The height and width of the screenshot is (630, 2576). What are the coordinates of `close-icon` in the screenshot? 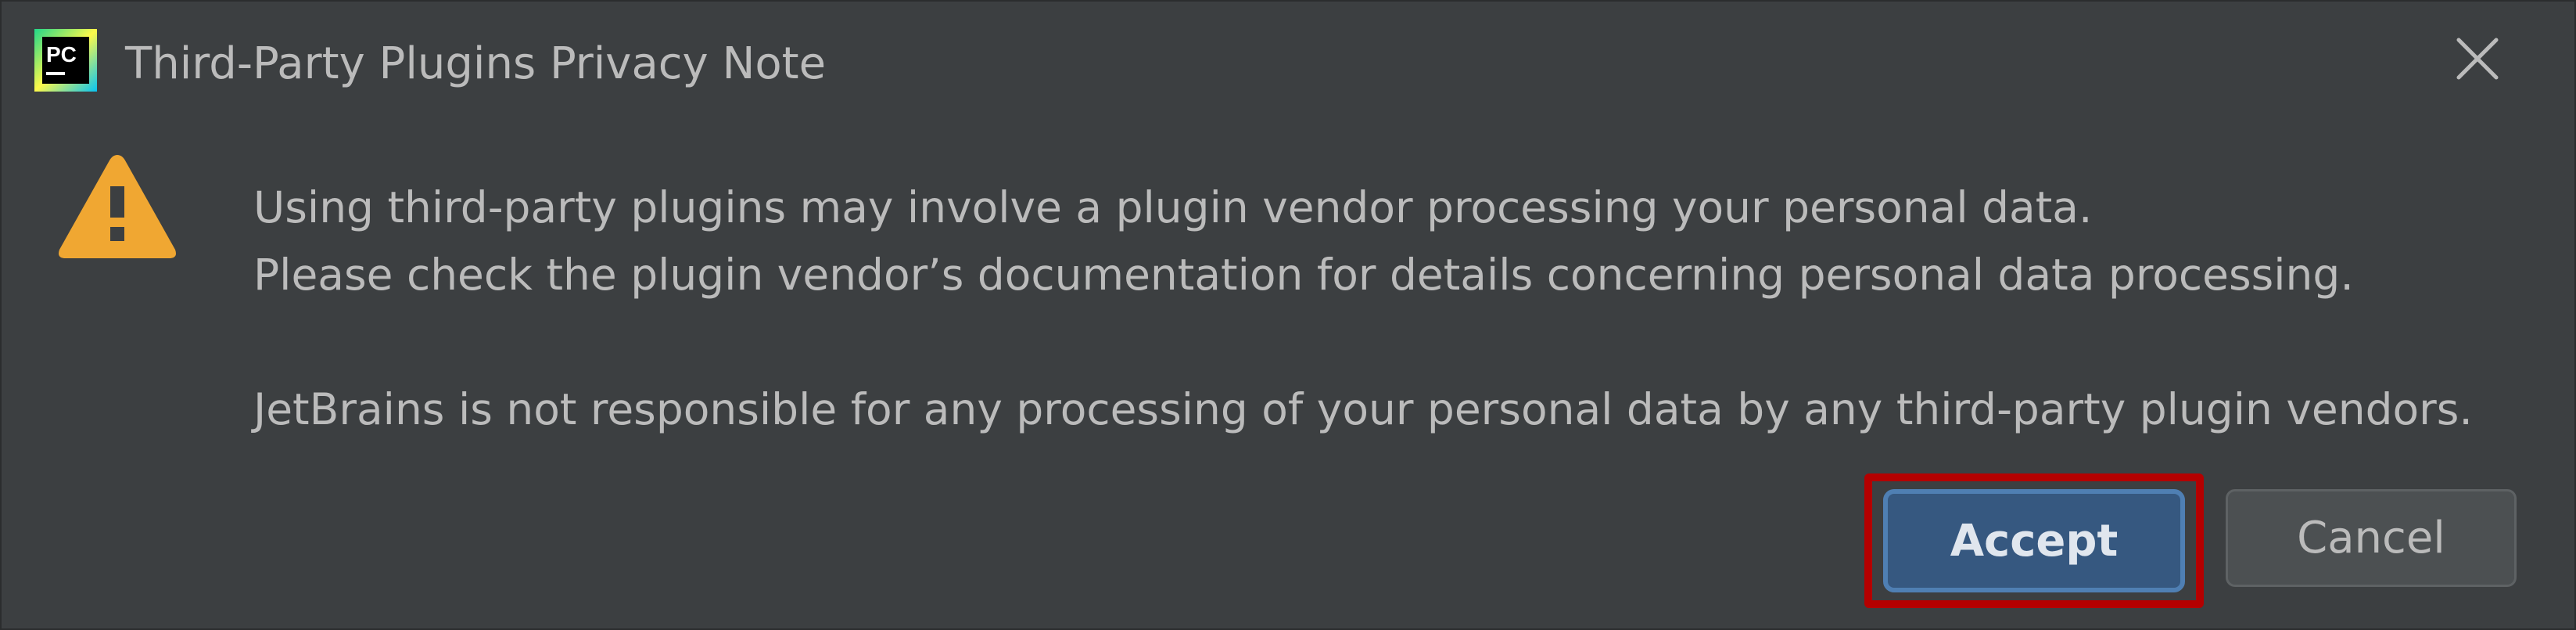 It's located at (2477, 59).